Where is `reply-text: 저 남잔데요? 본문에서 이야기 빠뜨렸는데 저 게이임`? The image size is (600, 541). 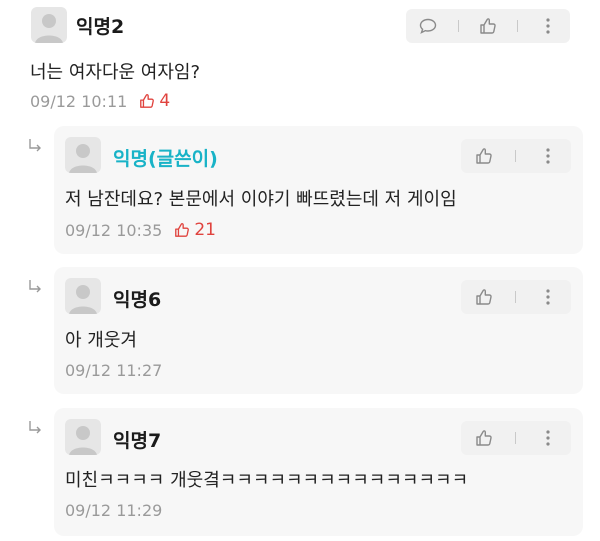
reply-text: 저 남잔데요? 본문에서 이야기 빠뜨렸는데 저 게이임 is located at coordinates (261, 199).